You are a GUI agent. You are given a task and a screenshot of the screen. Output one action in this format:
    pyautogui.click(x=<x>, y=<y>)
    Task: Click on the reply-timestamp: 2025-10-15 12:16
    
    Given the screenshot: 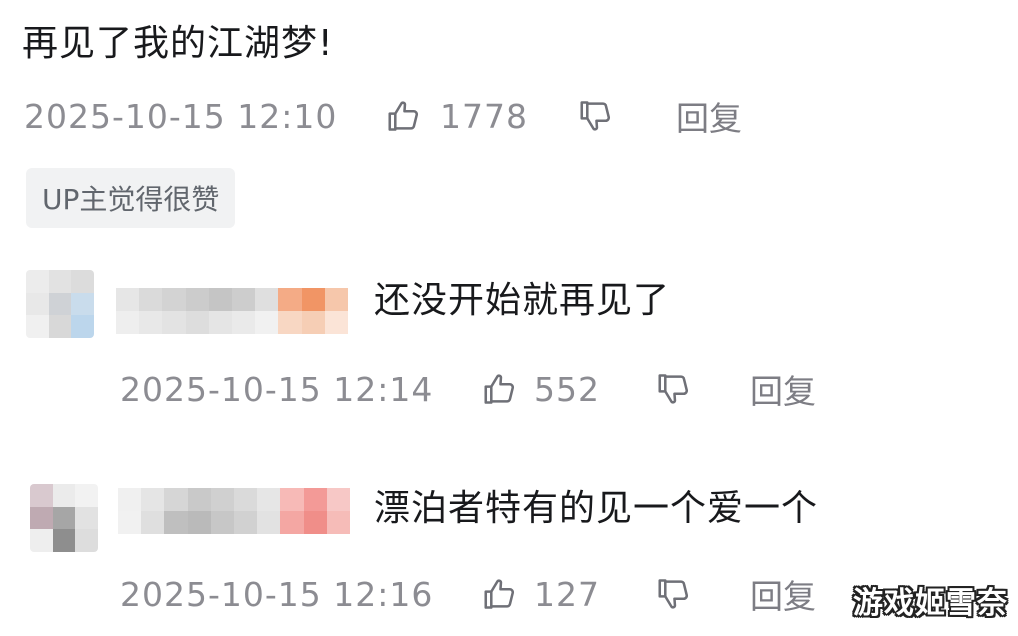 What is the action you would take?
    pyautogui.click(x=277, y=594)
    